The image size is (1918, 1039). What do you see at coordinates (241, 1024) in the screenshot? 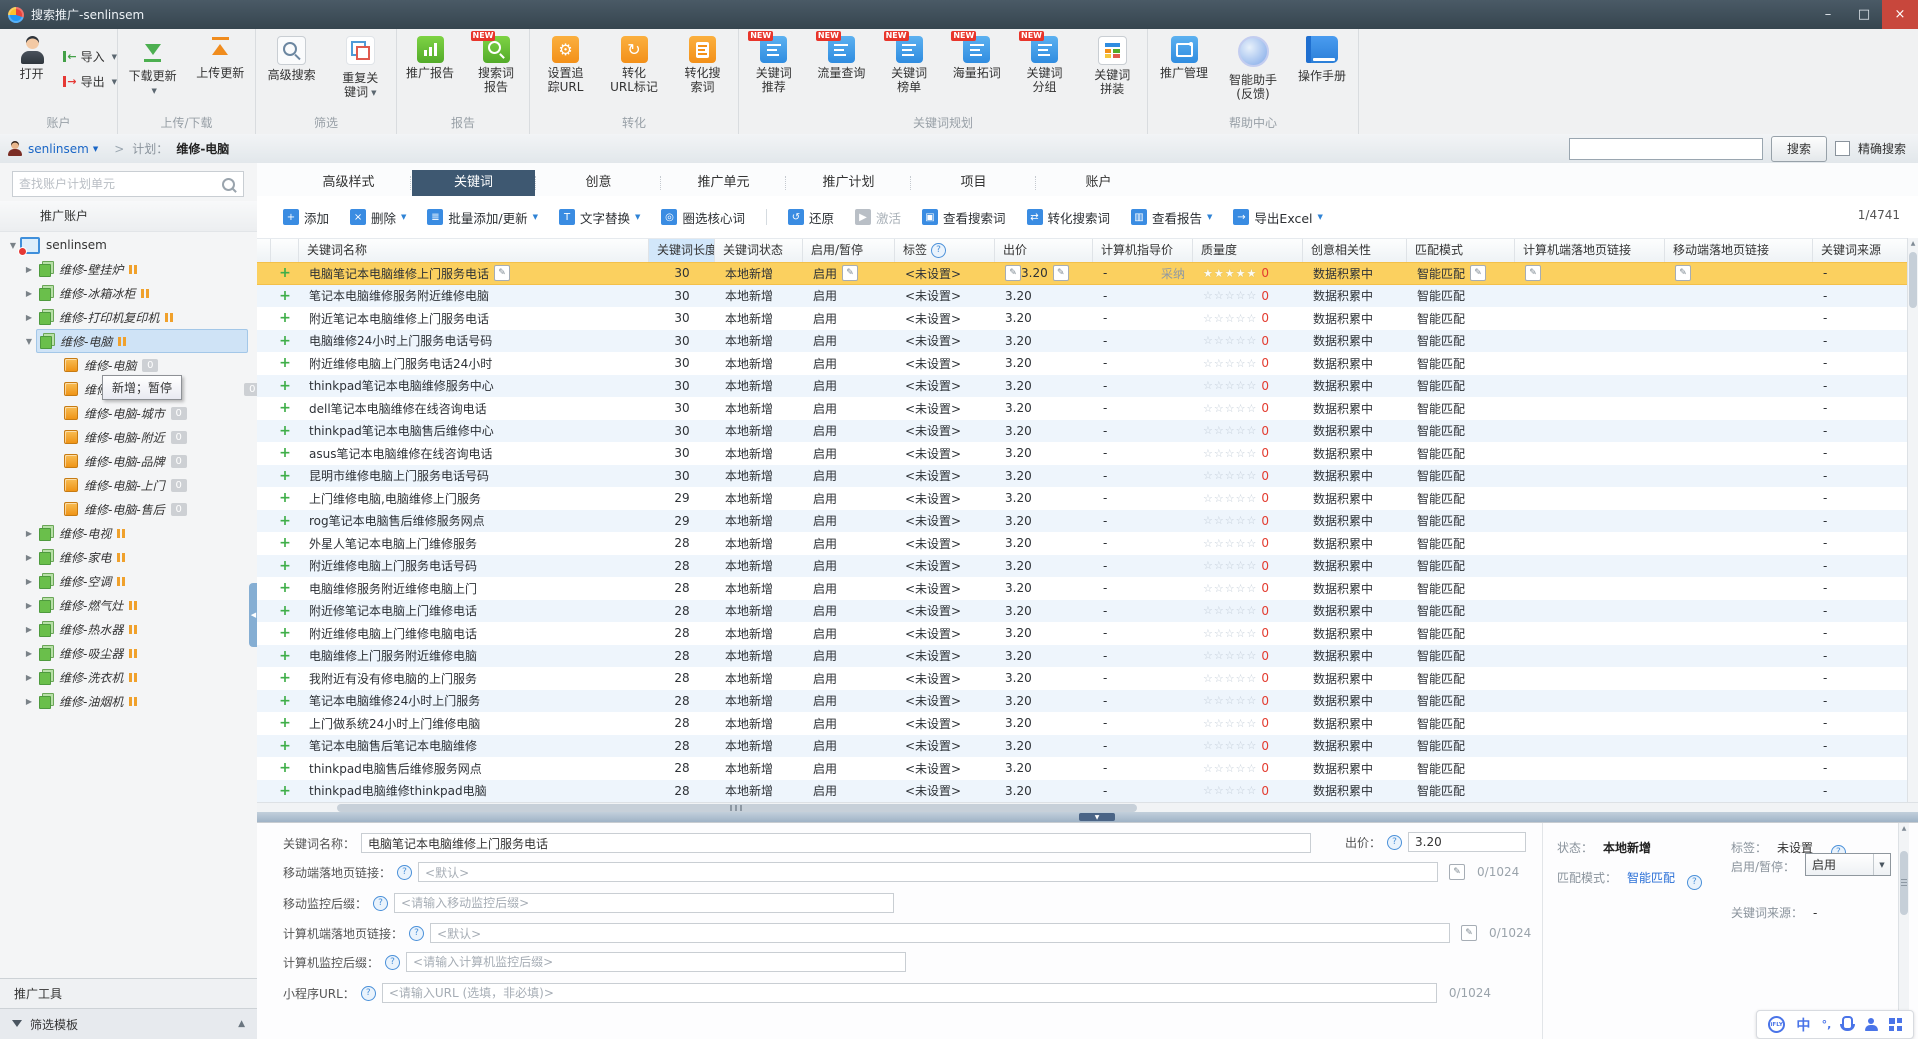
I see `collapse-up-icon: ▲` at bounding box center [241, 1024].